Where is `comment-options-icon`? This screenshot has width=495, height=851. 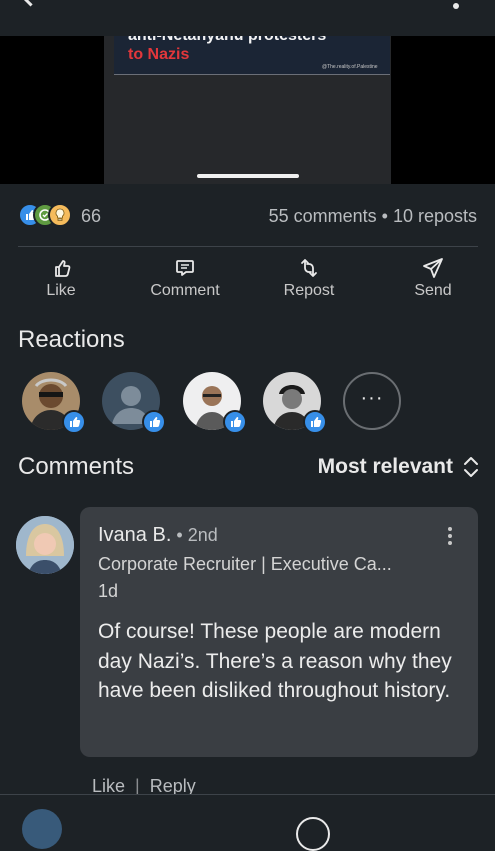
comment-options-icon is located at coordinates (450, 537).